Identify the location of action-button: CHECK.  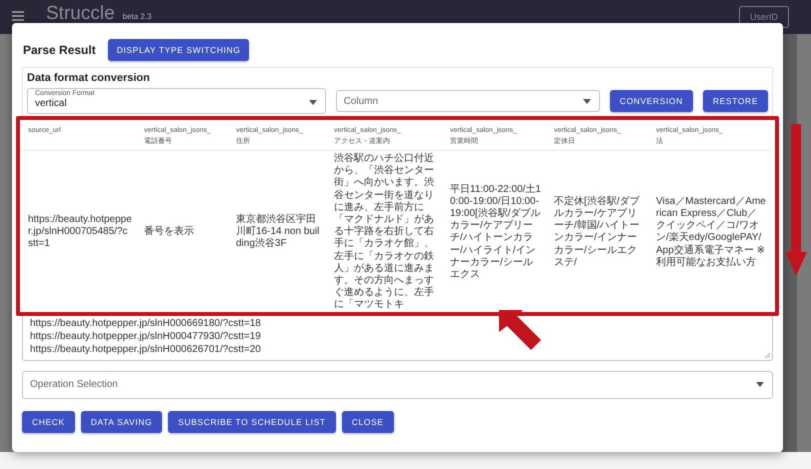
(48, 421).